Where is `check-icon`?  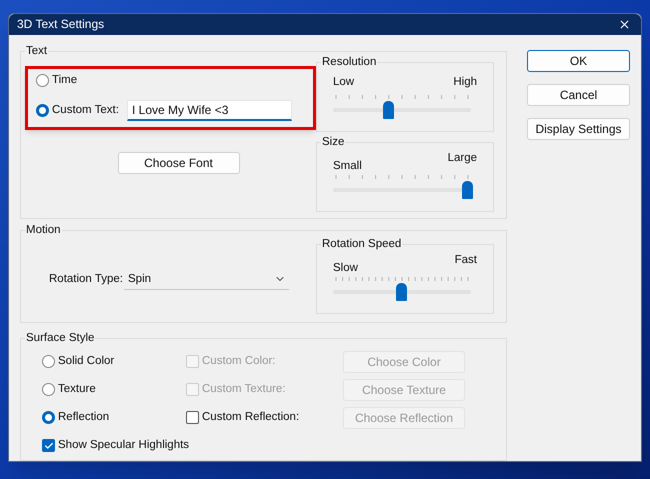 check-icon is located at coordinates (49, 445).